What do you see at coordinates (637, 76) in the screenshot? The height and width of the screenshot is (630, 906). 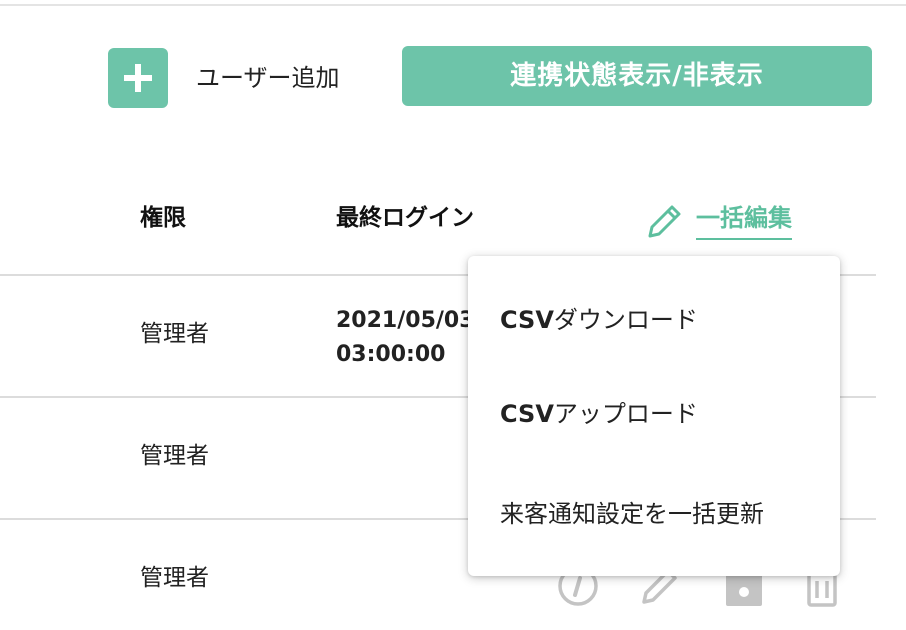 I see `toggle-link-status-button: 連携状態表示/非表示` at bounding box center [637, 76].